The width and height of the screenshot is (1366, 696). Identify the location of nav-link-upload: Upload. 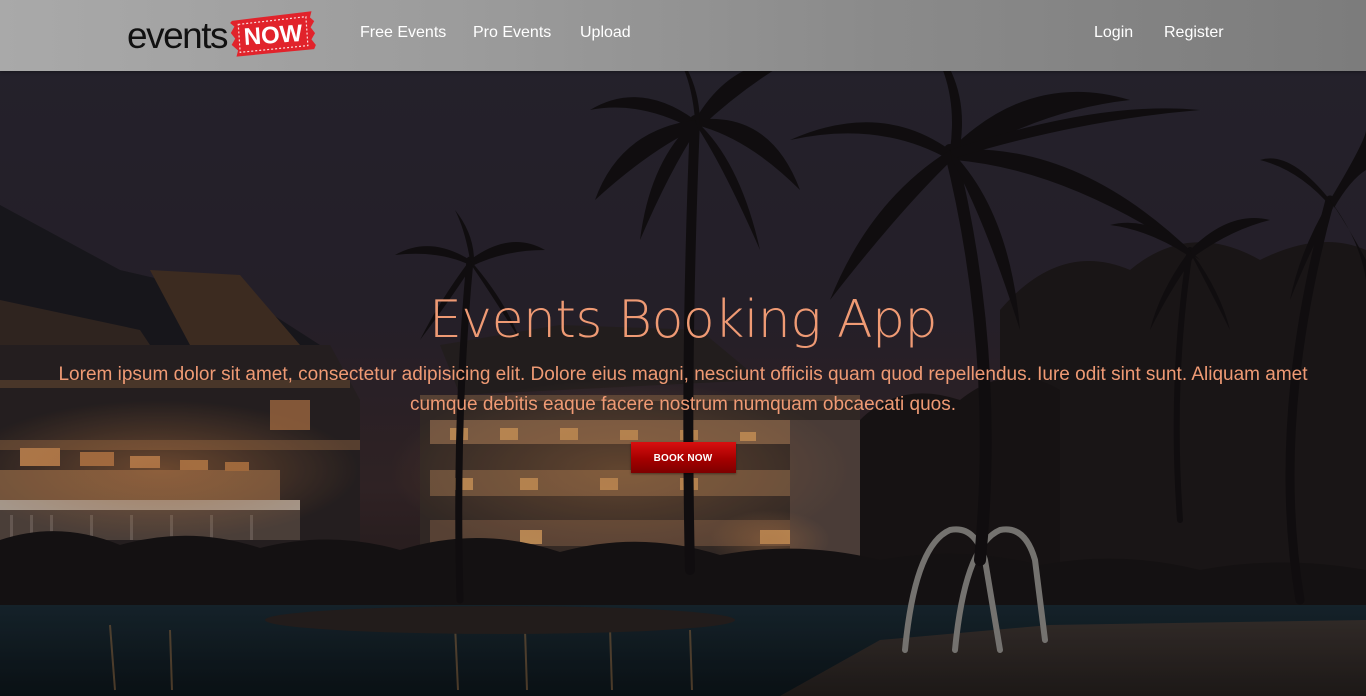
(605, 33).